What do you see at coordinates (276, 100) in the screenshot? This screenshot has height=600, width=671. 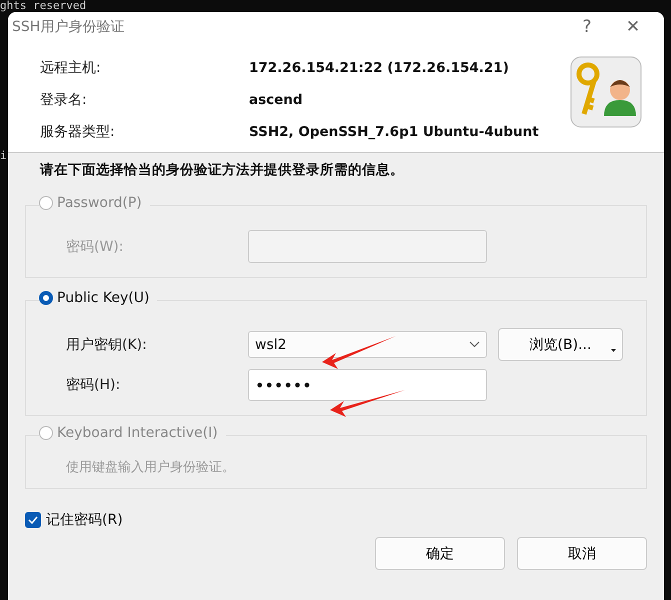 I see `info-value: ascend` at bounding box center [276, 100].